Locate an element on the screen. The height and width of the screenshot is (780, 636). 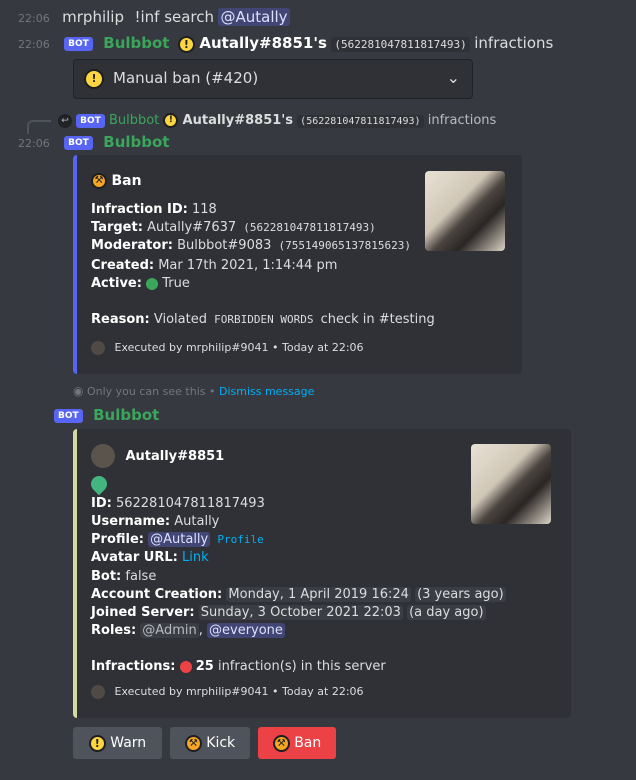
embed-title-text: Ban is located at coordinates (126, 181).